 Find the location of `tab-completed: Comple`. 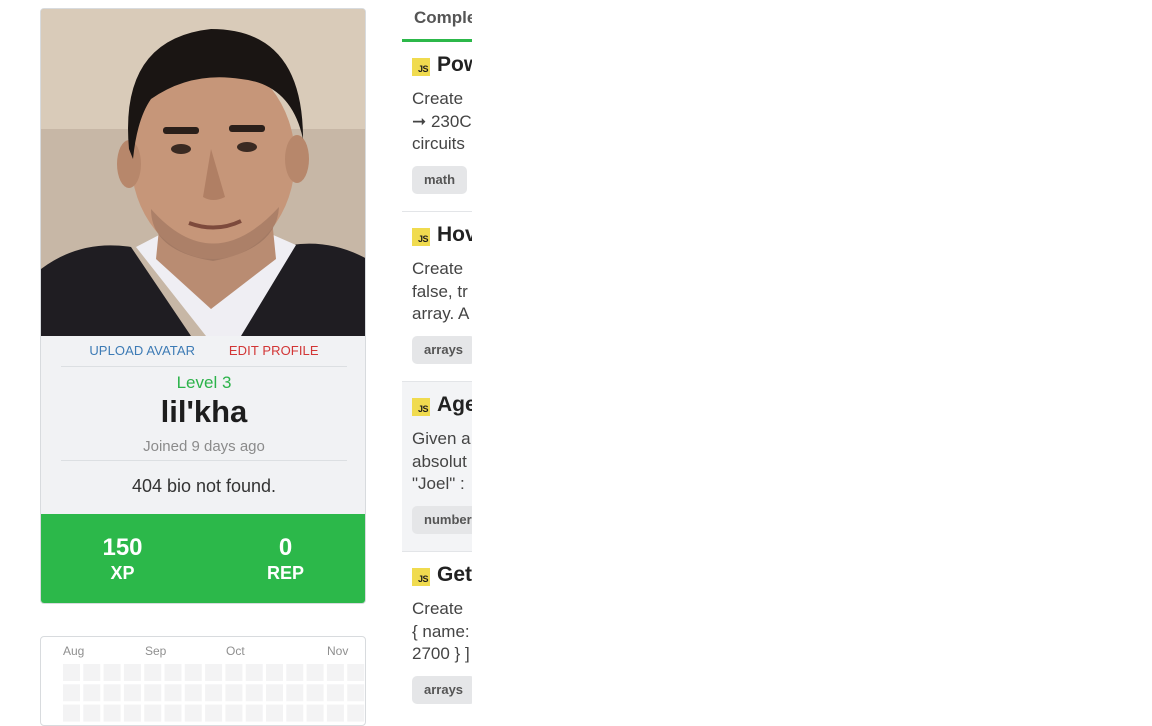

tab-completed: Comple is located at coordinates (437, 21).